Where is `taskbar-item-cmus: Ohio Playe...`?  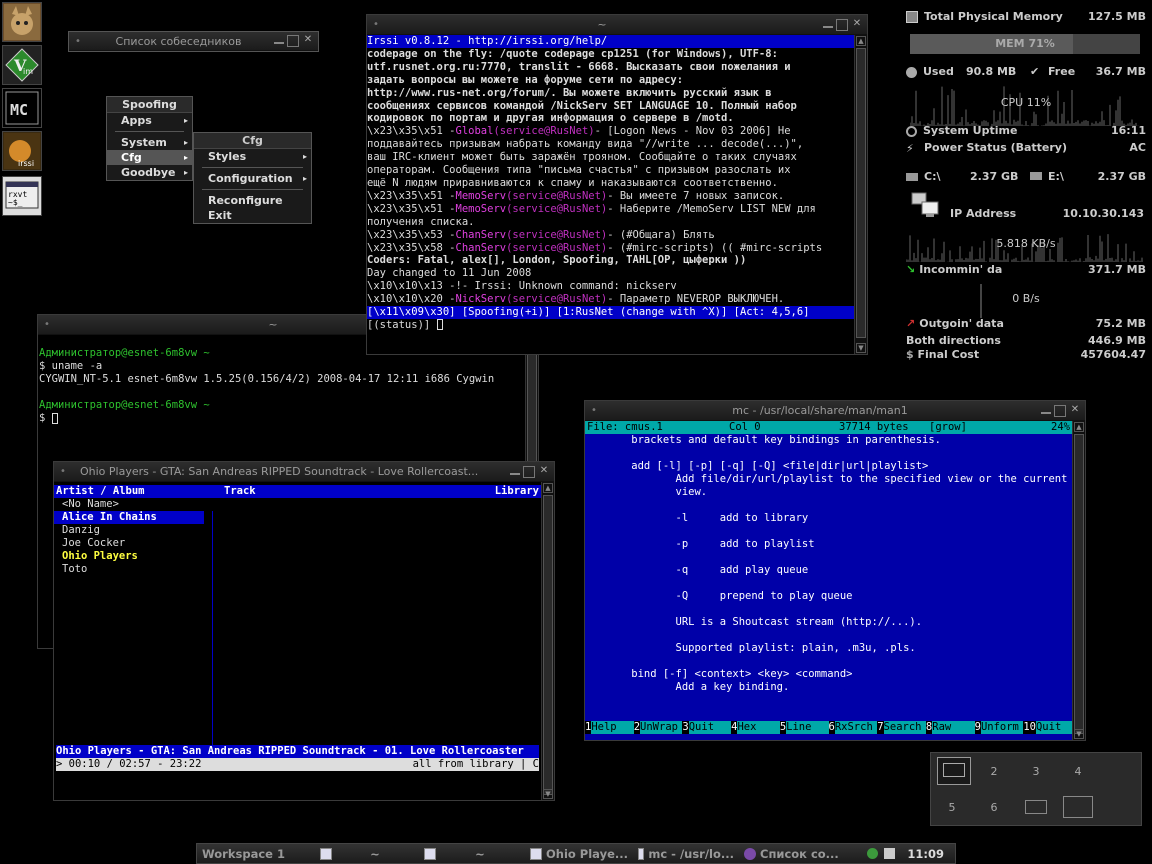 taskbar-item-cmus: Ohio Playe... is located at coordinates (579, 854).